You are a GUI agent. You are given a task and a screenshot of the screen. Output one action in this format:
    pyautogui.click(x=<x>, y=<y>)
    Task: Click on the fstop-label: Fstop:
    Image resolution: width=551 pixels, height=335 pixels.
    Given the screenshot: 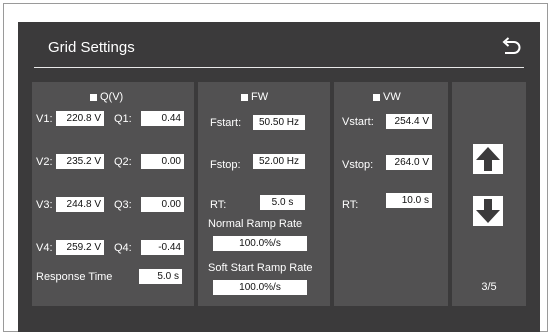 What is the action you would take?
    pyautogui.click(x=225, y=165)
    